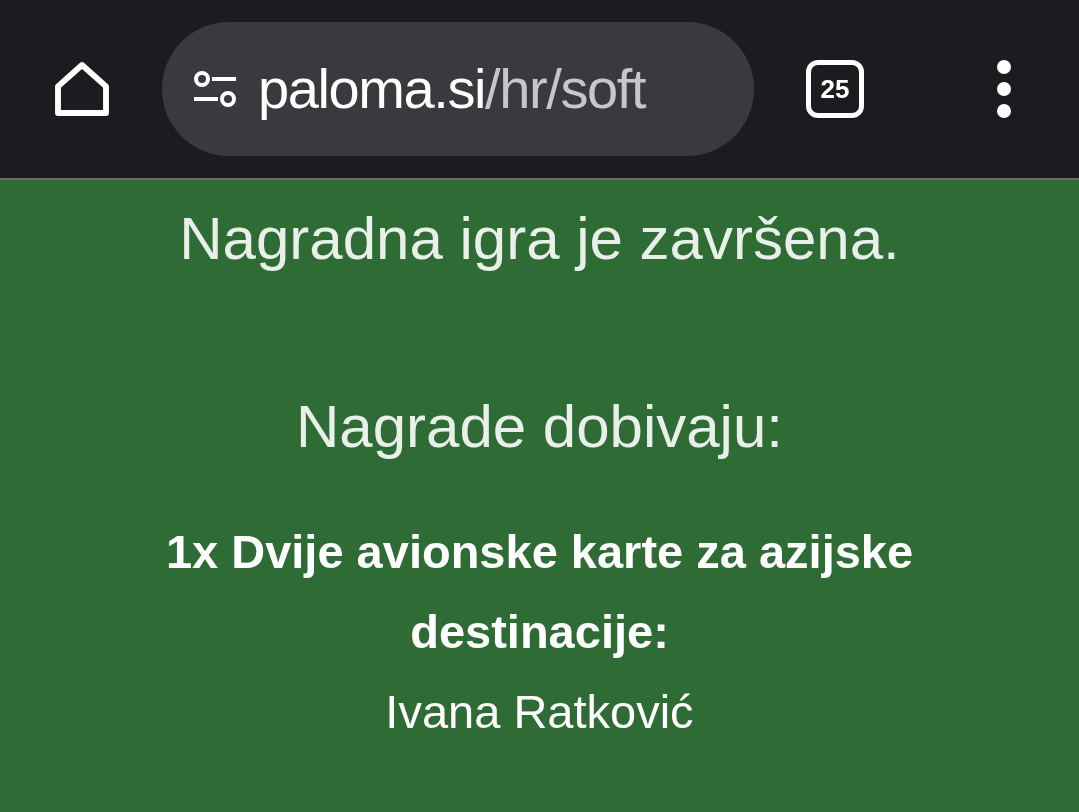  Describe the element at coordinates (539, 427) in the screenshot. I see `subheading: Nagrade dobivaju:` at that location.